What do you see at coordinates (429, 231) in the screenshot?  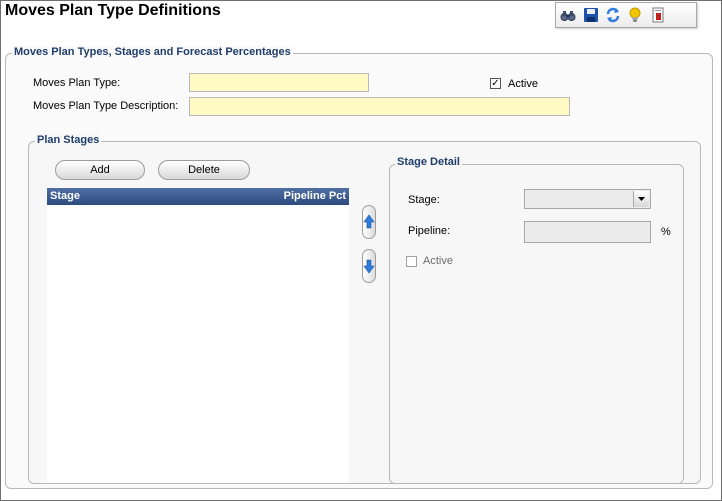 I see `pipeline-label: Pipeline:` at bounding box center [429, 231].